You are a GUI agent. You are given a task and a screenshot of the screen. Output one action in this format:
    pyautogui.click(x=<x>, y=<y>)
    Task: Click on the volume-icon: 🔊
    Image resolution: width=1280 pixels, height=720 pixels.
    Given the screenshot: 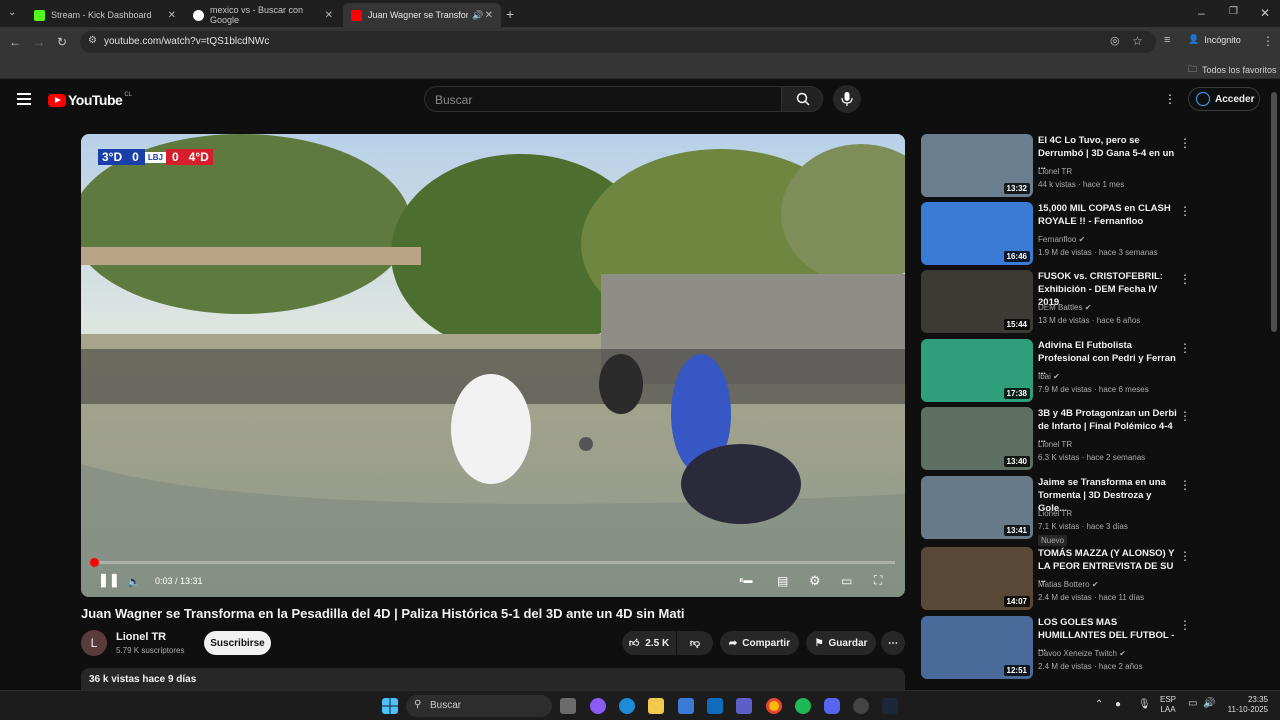 What is the action you would take?
    pyautogui.click(x=1209, y=703)
    